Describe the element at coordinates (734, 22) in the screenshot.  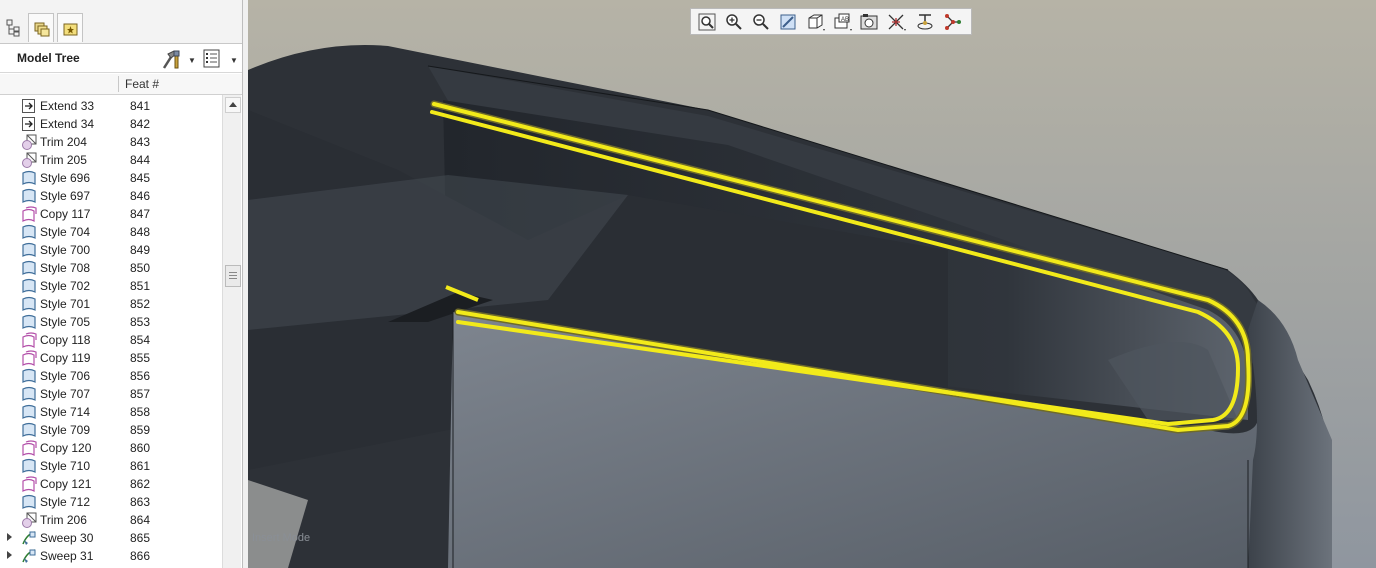
I see `zoom-in-button` at that location.